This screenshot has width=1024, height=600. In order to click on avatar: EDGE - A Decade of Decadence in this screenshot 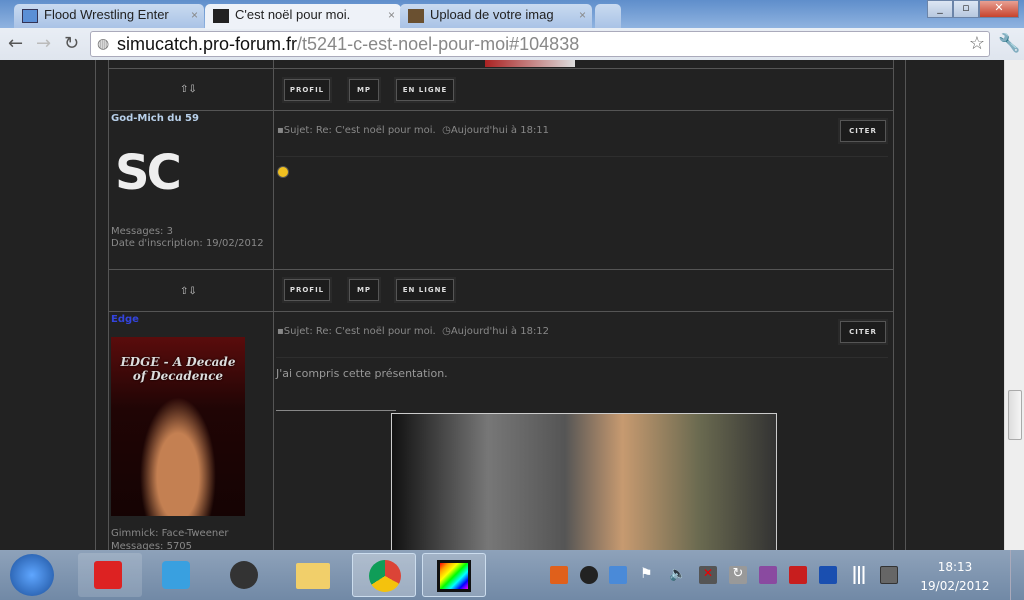, I will do `click(178, 426)`.